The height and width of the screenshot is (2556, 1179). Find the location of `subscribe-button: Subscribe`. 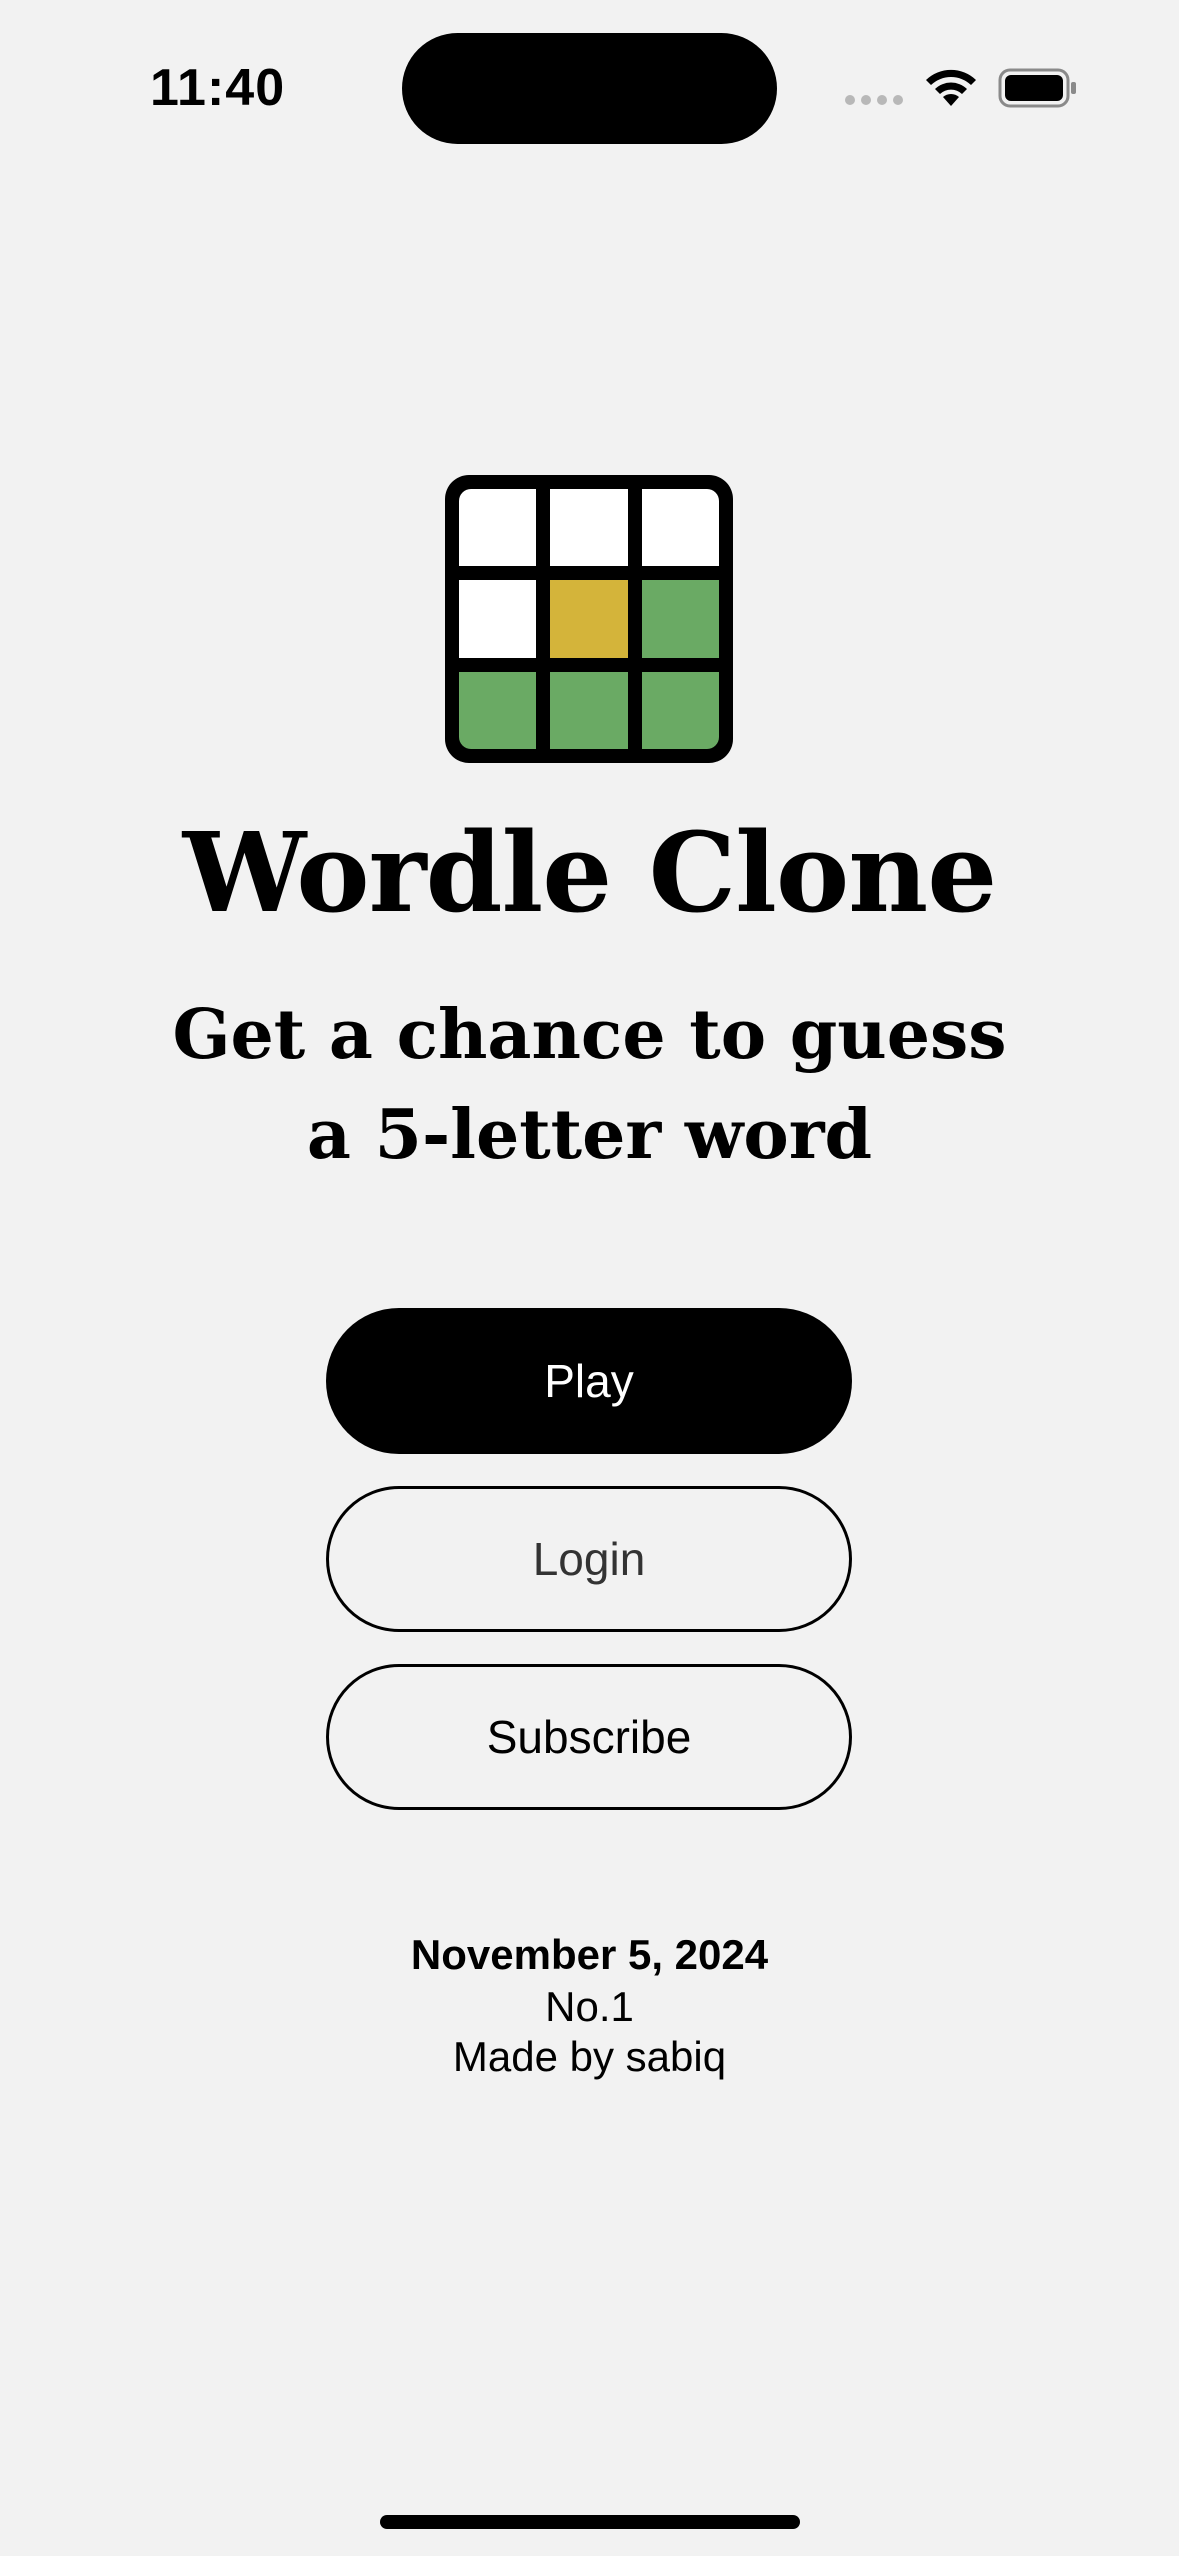

subscribe-button: Subscribe is located at coordinates (589, 1737).